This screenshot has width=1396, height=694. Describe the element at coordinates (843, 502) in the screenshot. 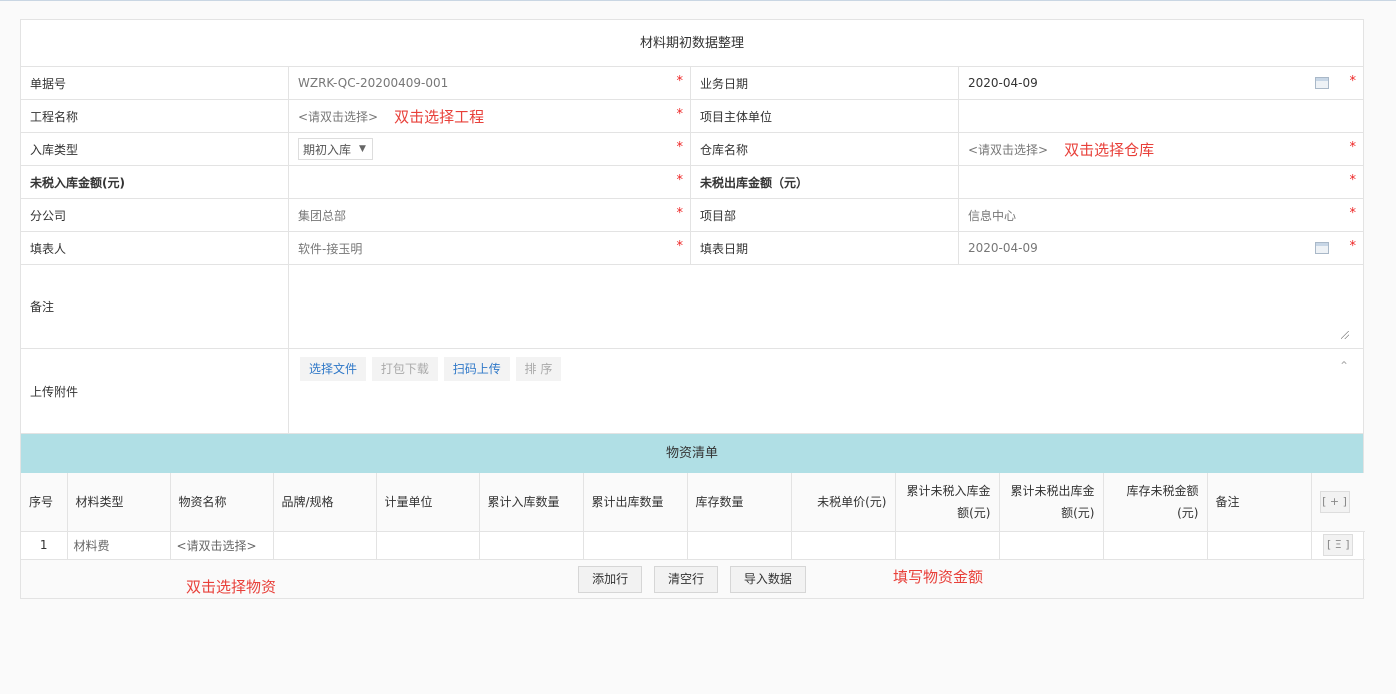

I see `col-untaxed-price: 未税单价(元)` at that location.